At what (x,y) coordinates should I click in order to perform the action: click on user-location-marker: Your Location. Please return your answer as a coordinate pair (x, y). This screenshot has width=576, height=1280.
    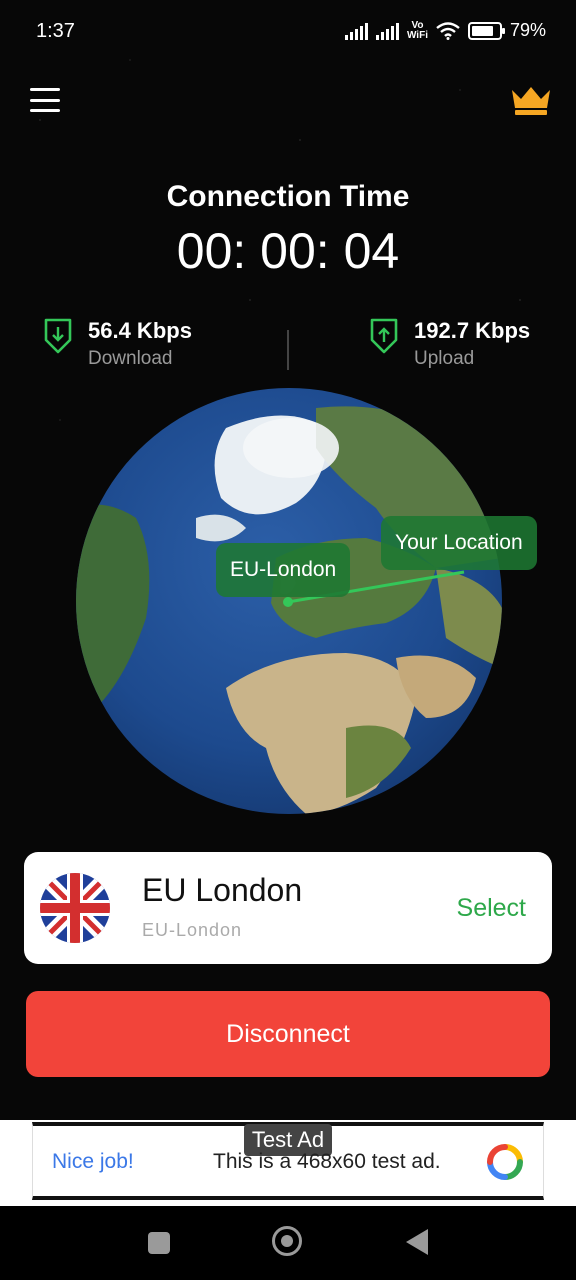
    Looking at the image, I should click on (459, 543).